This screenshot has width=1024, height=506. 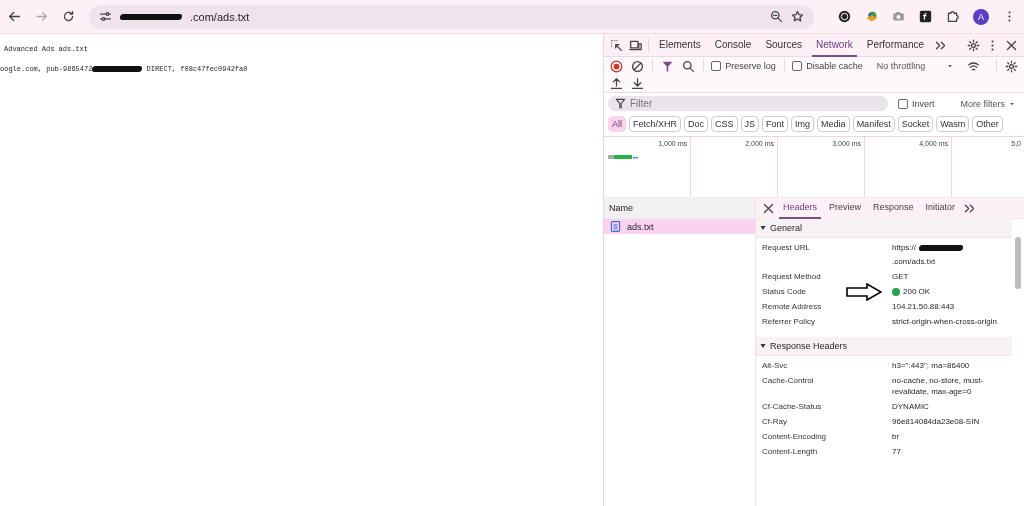 I want to click on header-name: Alt-Svc, so click(x=775, y=365).